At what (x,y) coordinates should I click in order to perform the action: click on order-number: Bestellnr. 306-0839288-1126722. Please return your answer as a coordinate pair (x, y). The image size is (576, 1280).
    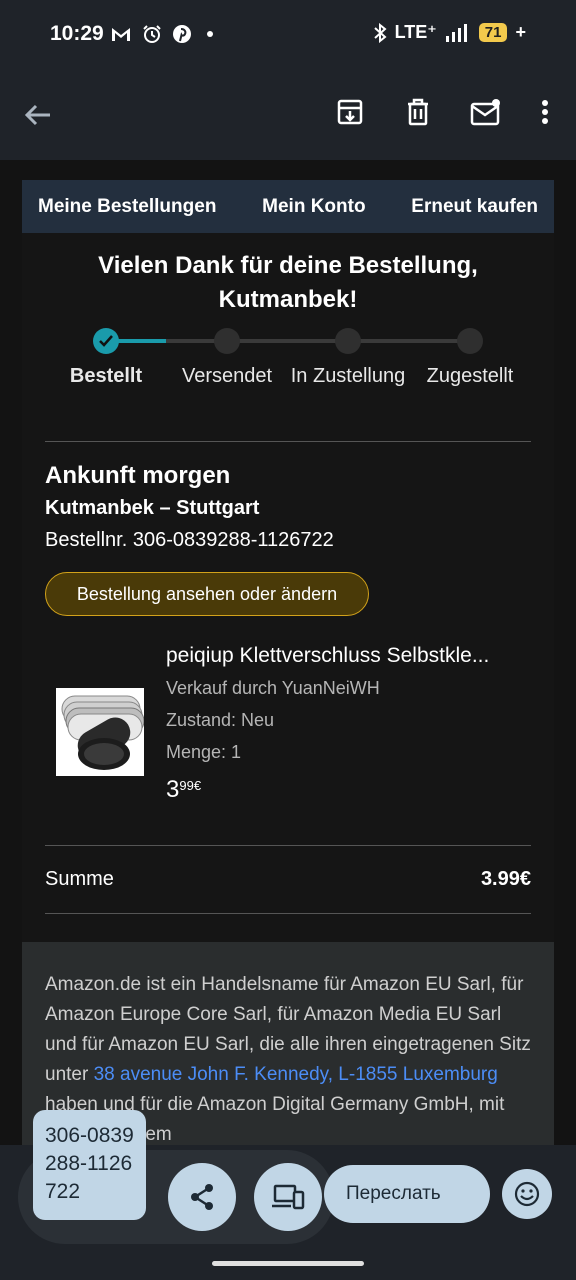
    Looking at the image, I should click on (189, 540).